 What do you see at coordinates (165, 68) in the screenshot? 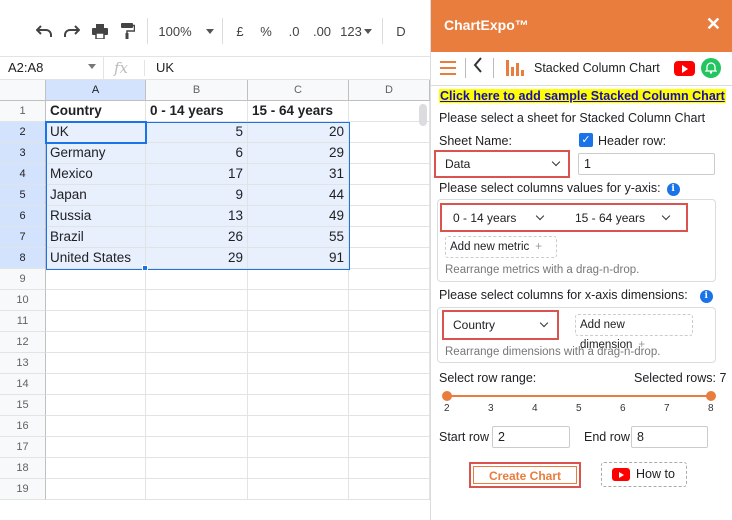
I see `formula-input: UK` at bounding box center [165, 68].